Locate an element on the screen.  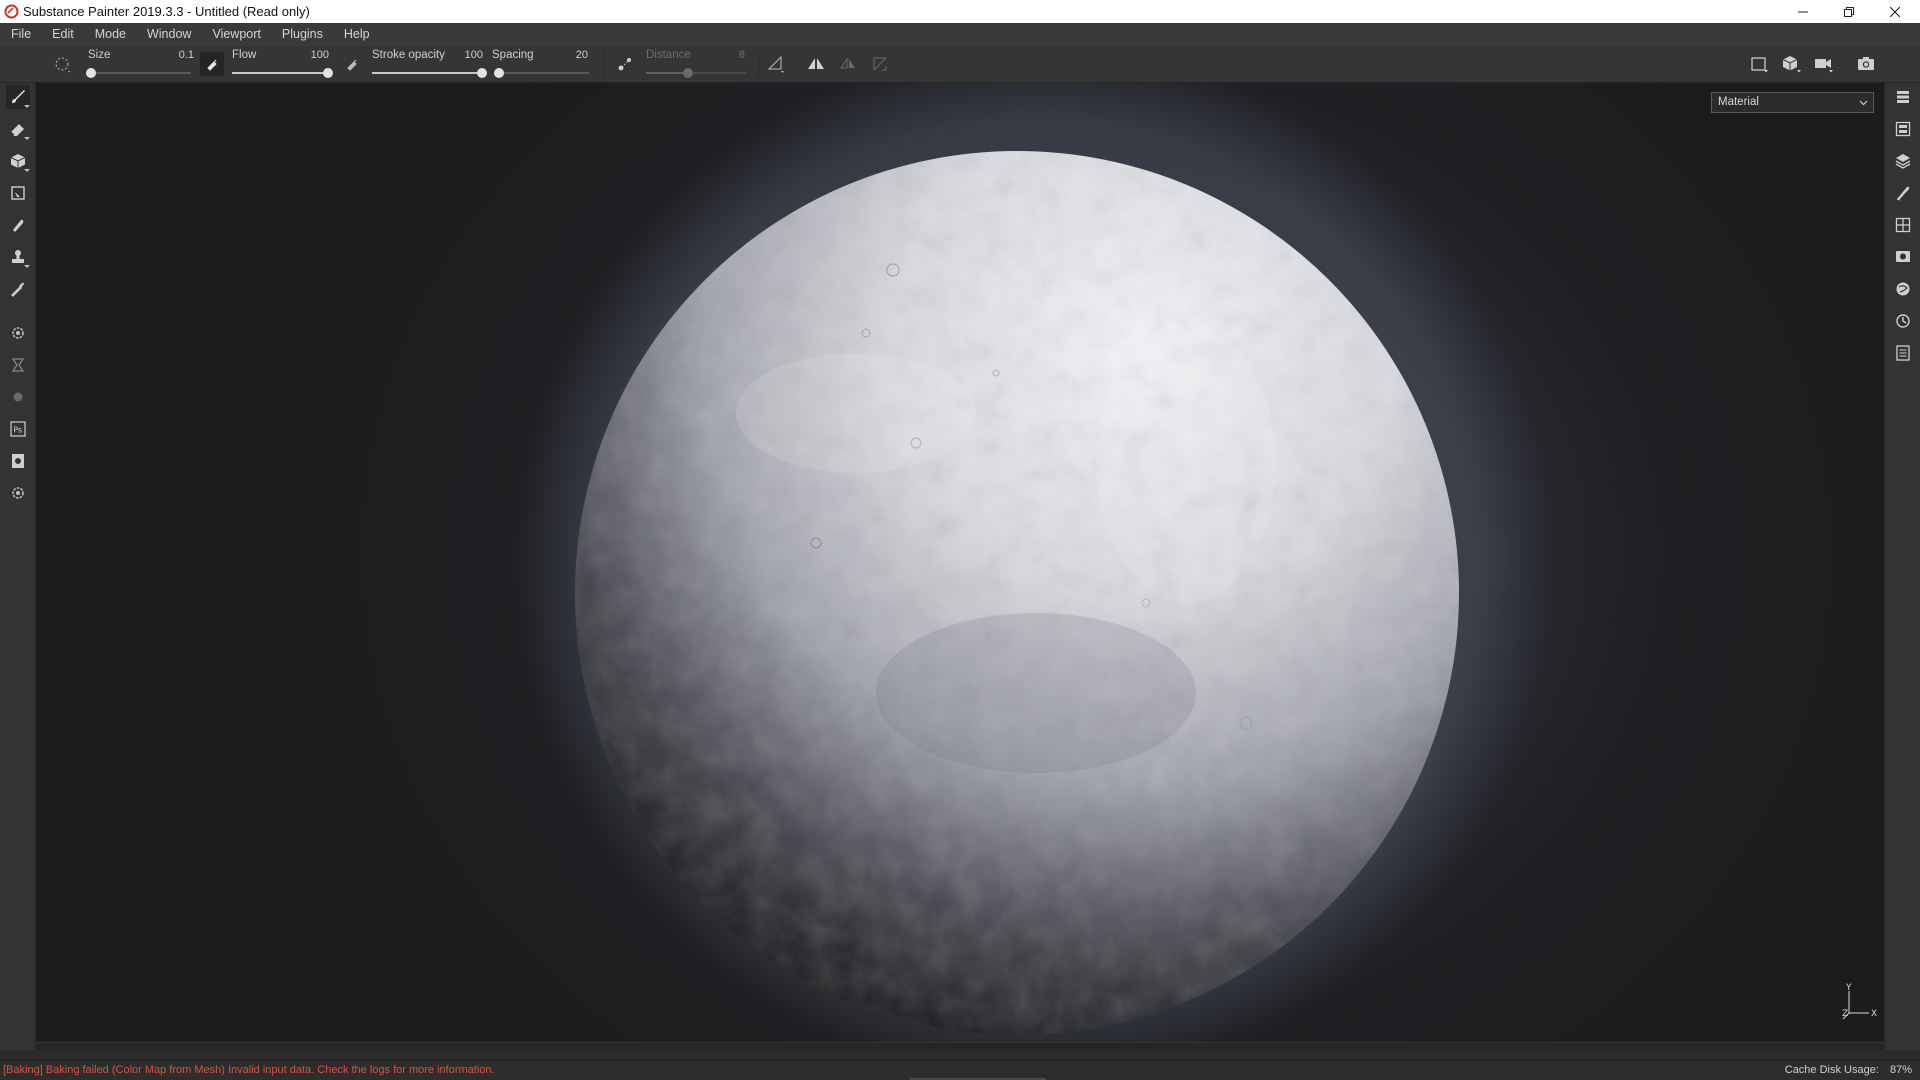
minimize-icon is located at coordinates (1803, 11).